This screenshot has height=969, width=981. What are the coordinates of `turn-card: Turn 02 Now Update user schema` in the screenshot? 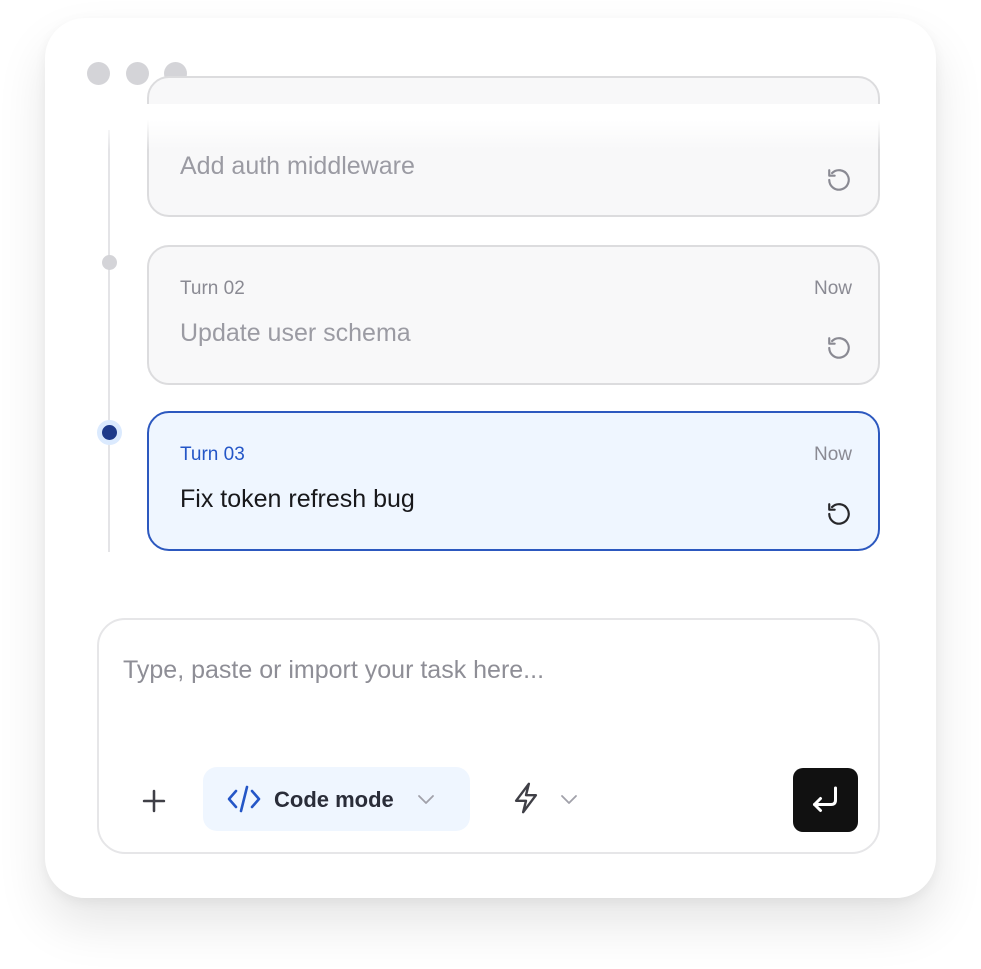 It's located at (513, 315).